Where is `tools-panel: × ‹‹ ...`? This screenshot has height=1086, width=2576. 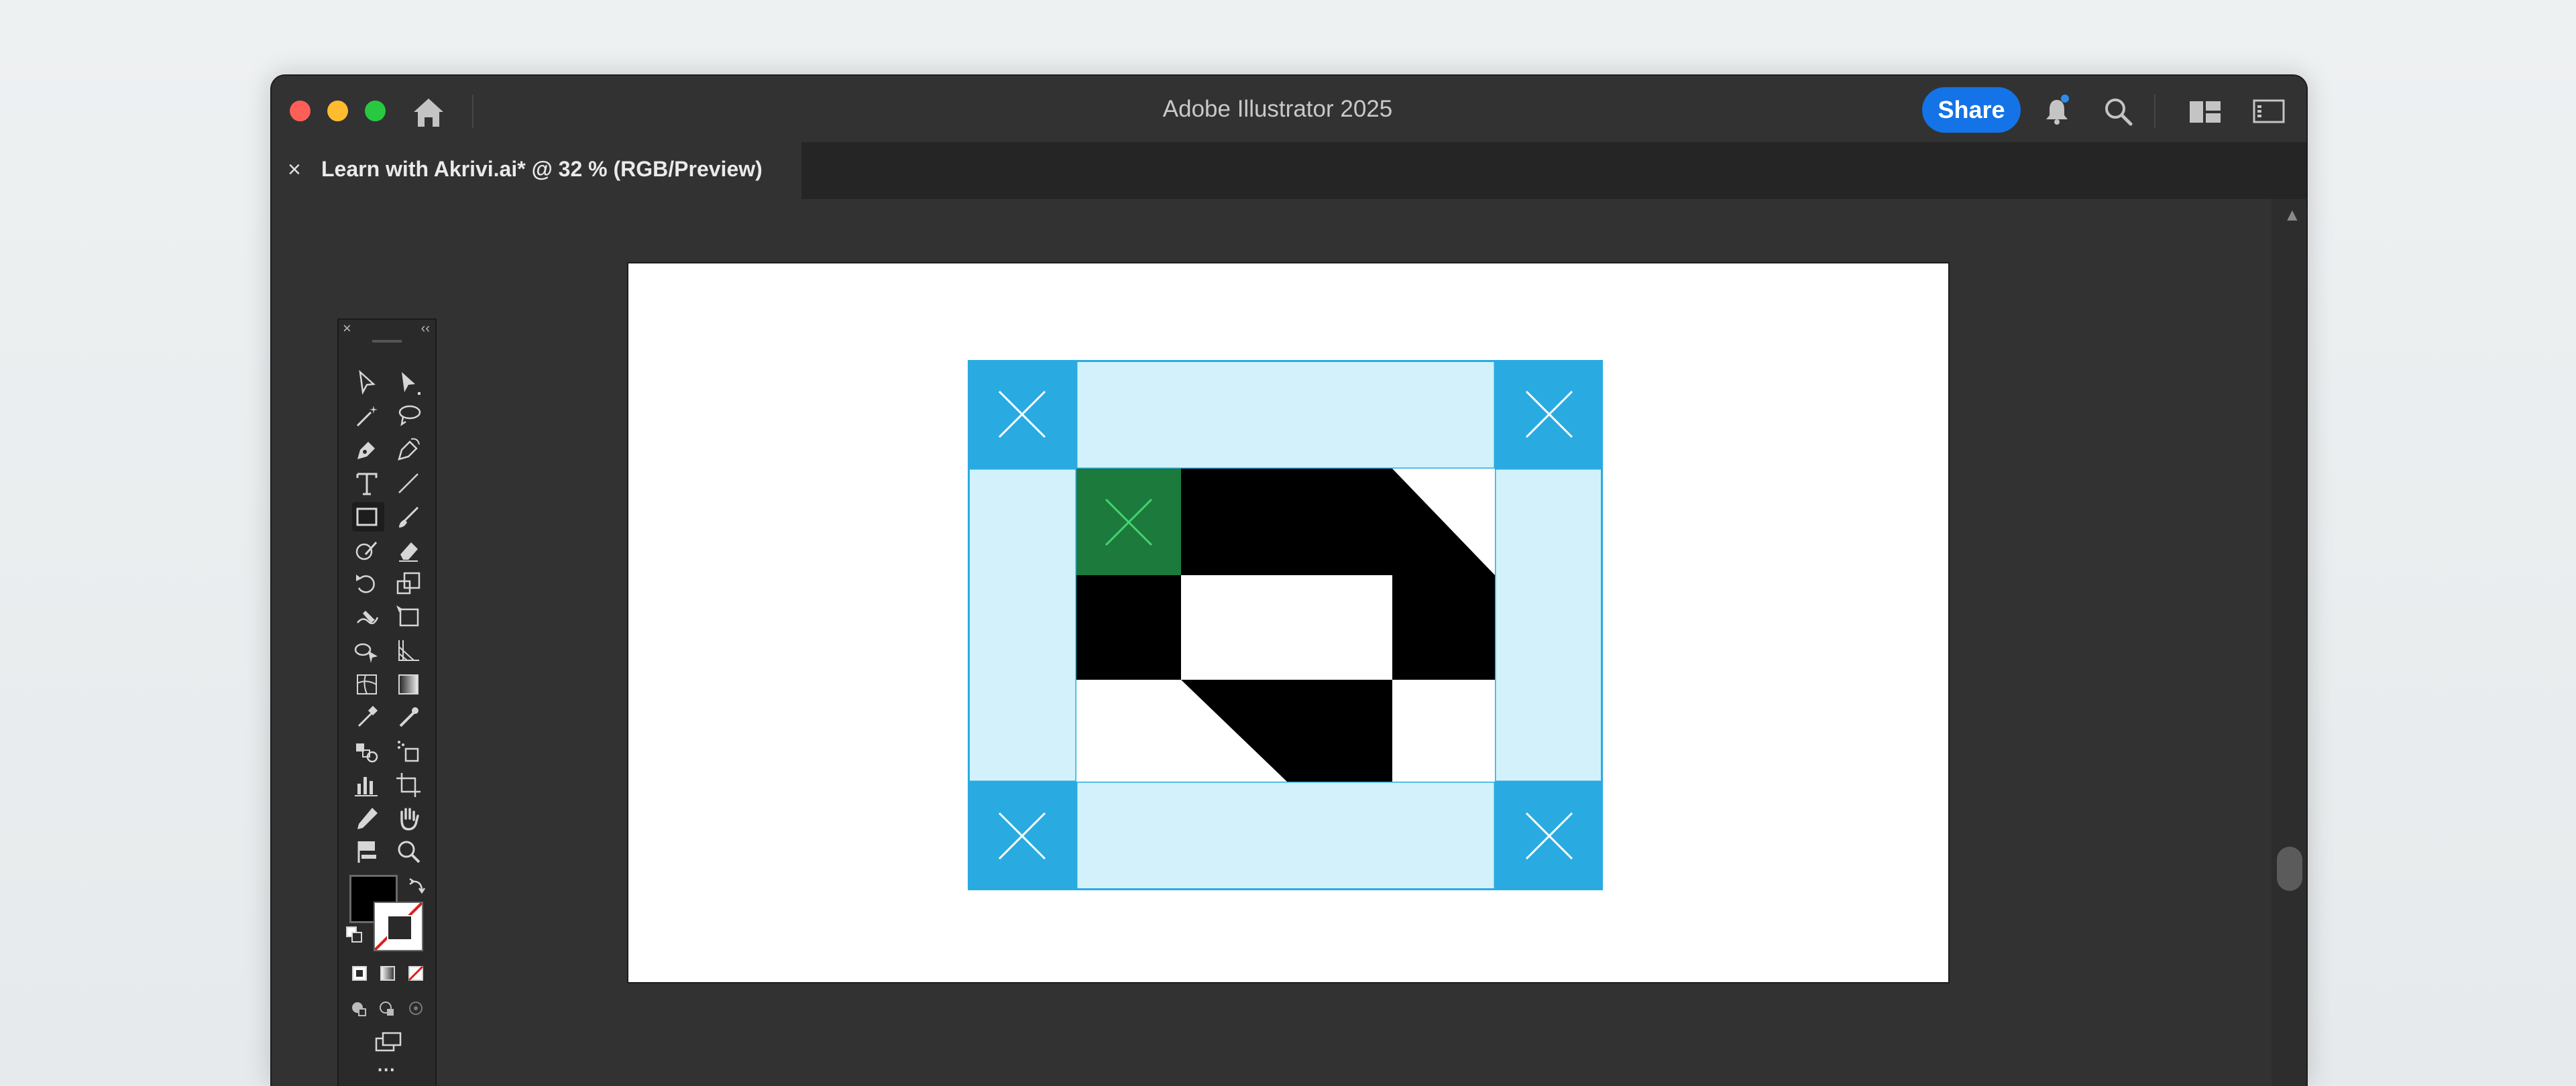
tools-panel: × ‹‹ ... is located at coordinates (387, 702).